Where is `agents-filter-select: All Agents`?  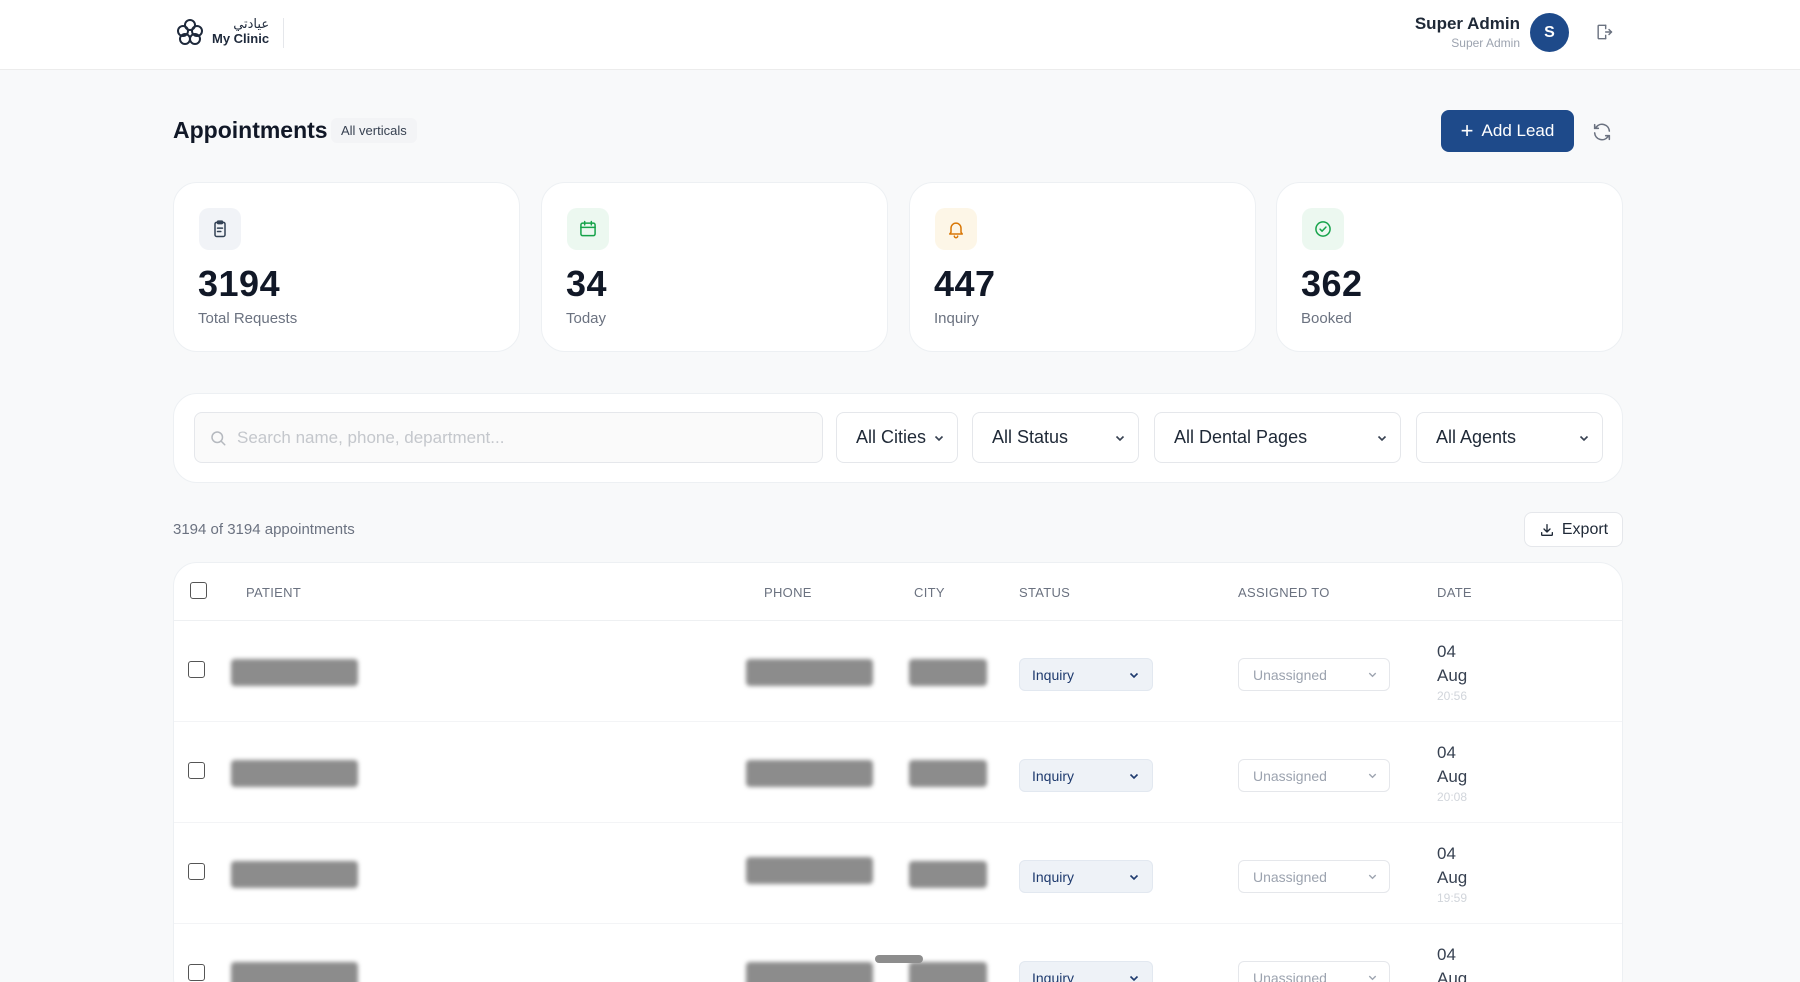
agents-filter-select: All Agents is located at coordinates (1509, 437).